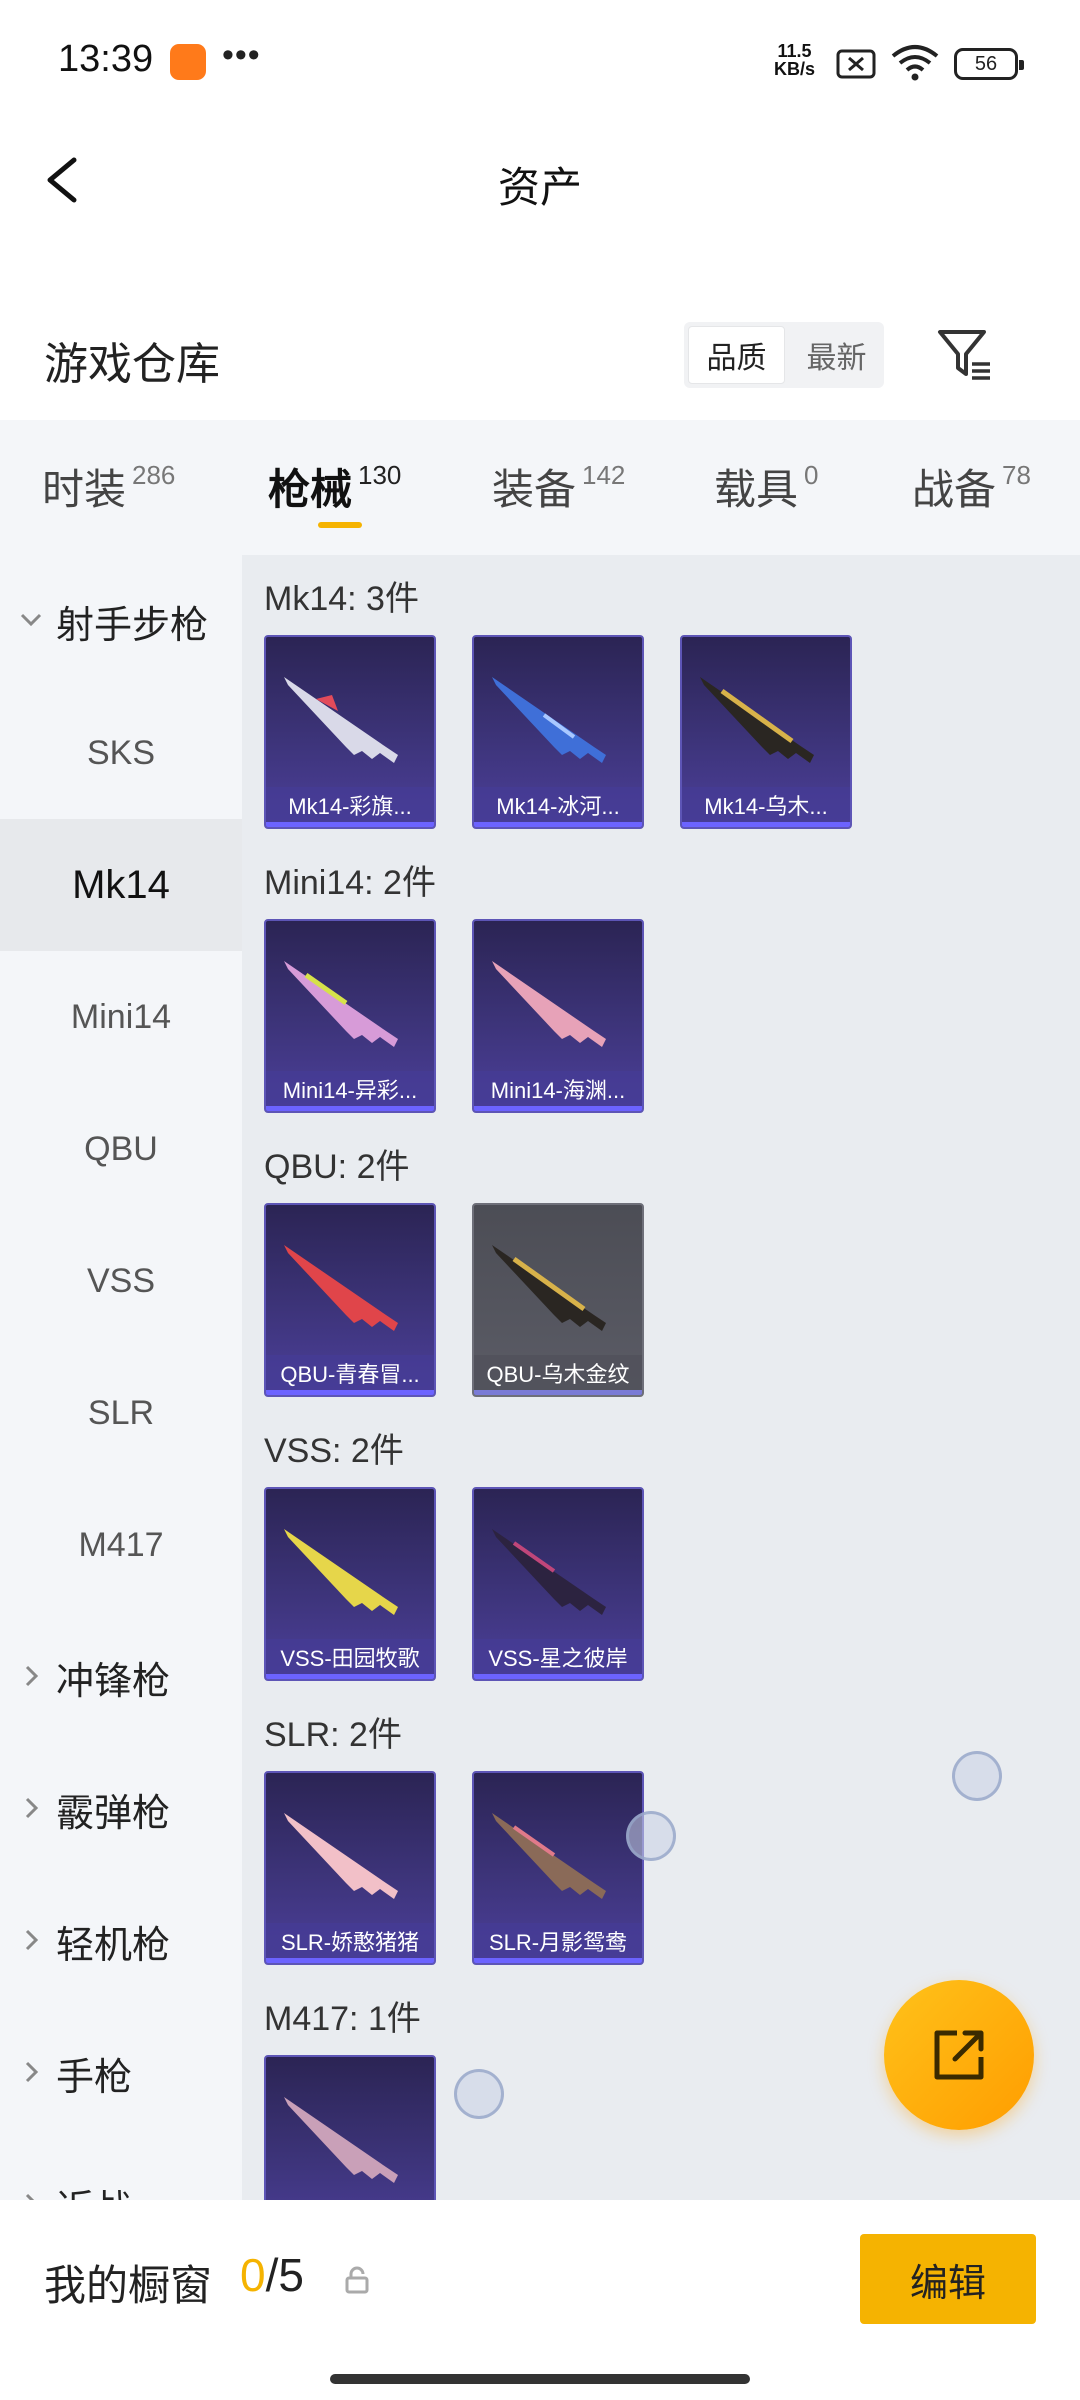 The width and height of the screenshot is (1080, 2400). I want to click on touch-indicator, so click(651, 1836).